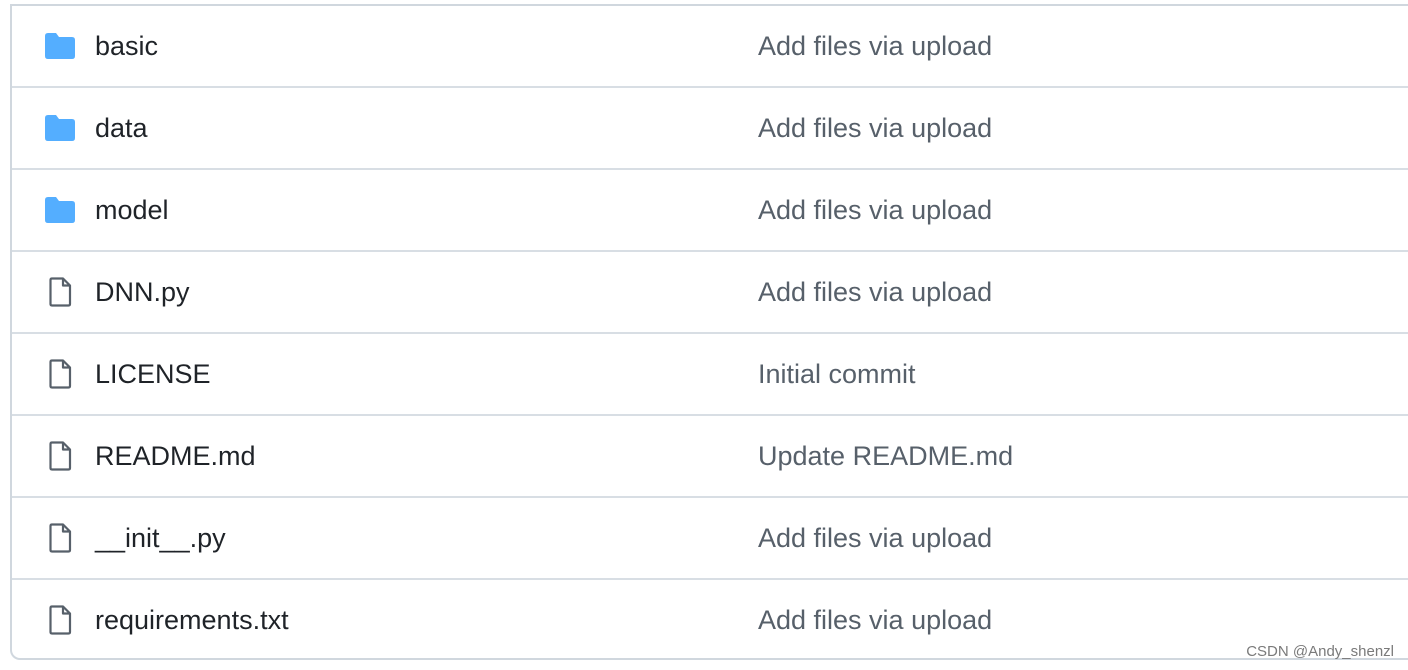  What do you see at coordinates (710, 375) in the screenshot?
I see `file-row-license: LICENSE Initial commit` at bounding box center [710, 375].